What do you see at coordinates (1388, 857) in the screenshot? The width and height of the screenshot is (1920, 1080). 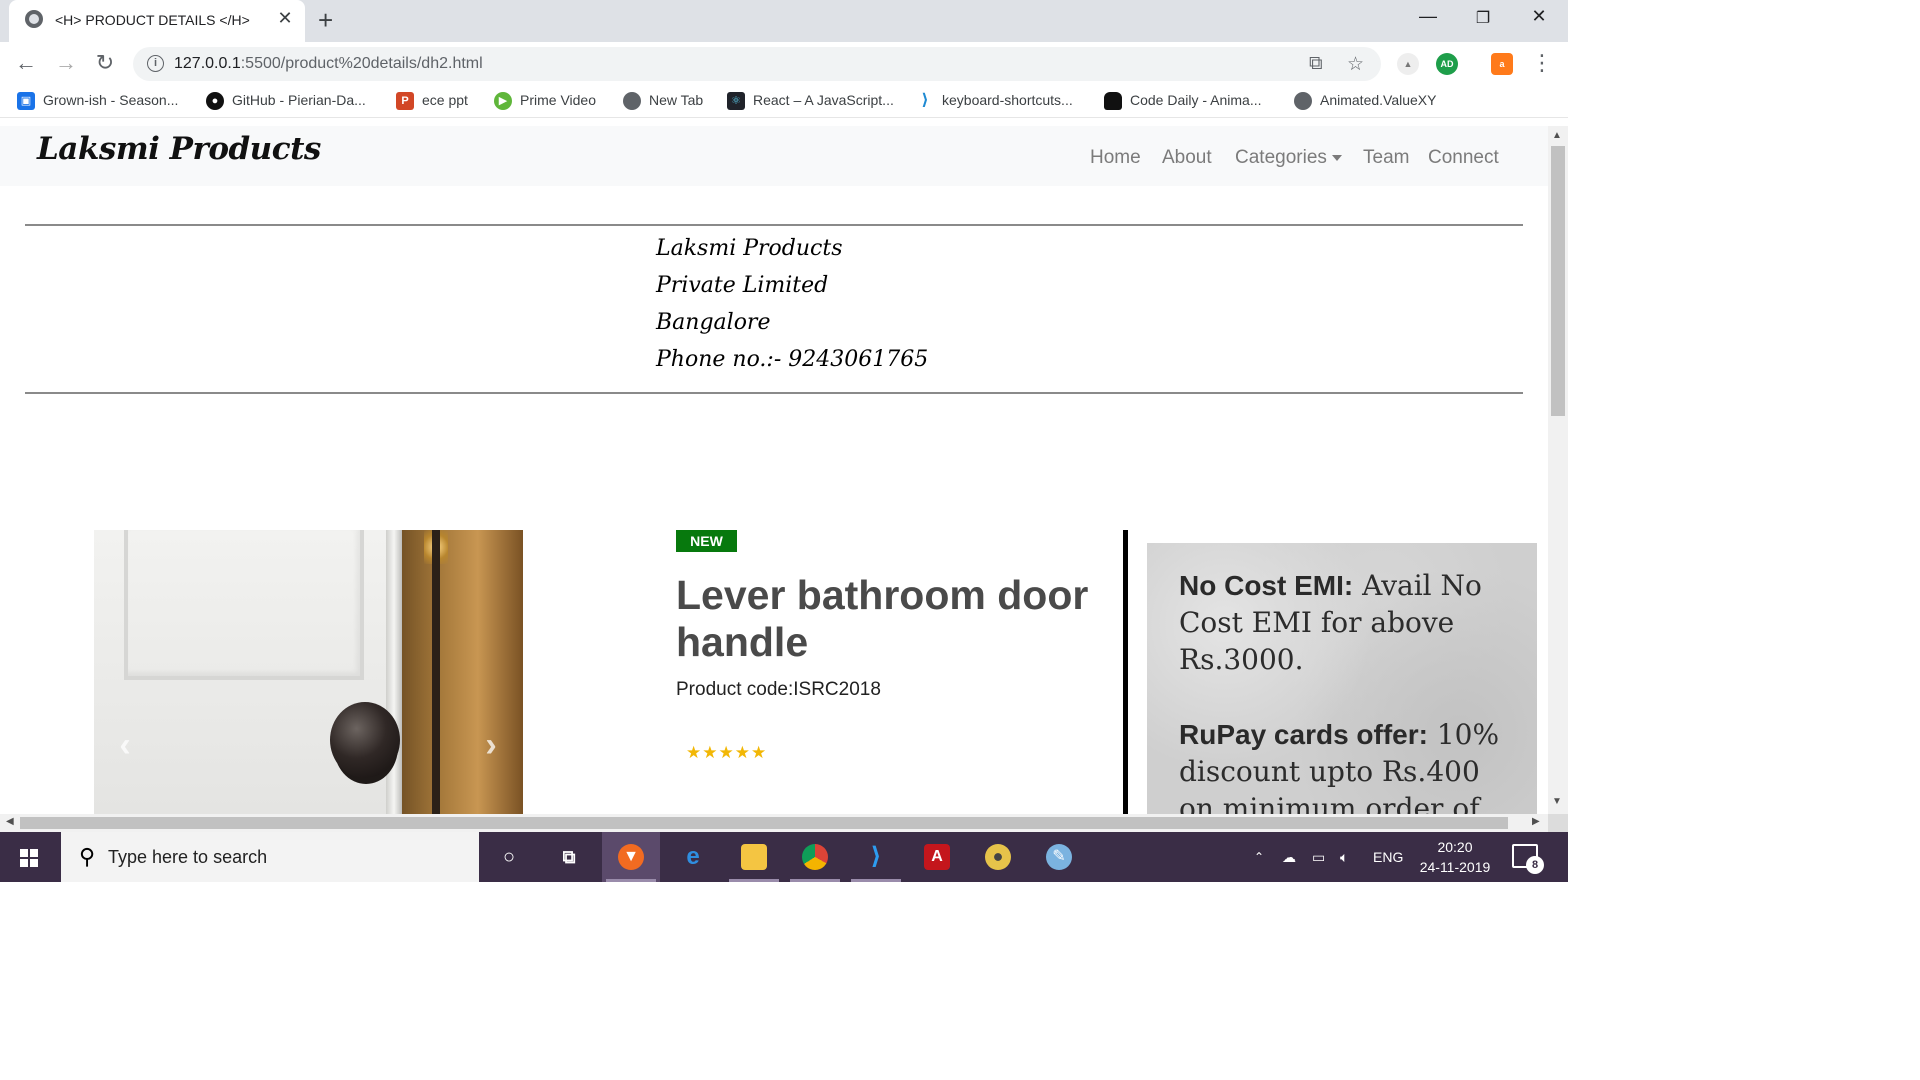 I see `language-indicator: ENG` at bounding box center [1388, 857].